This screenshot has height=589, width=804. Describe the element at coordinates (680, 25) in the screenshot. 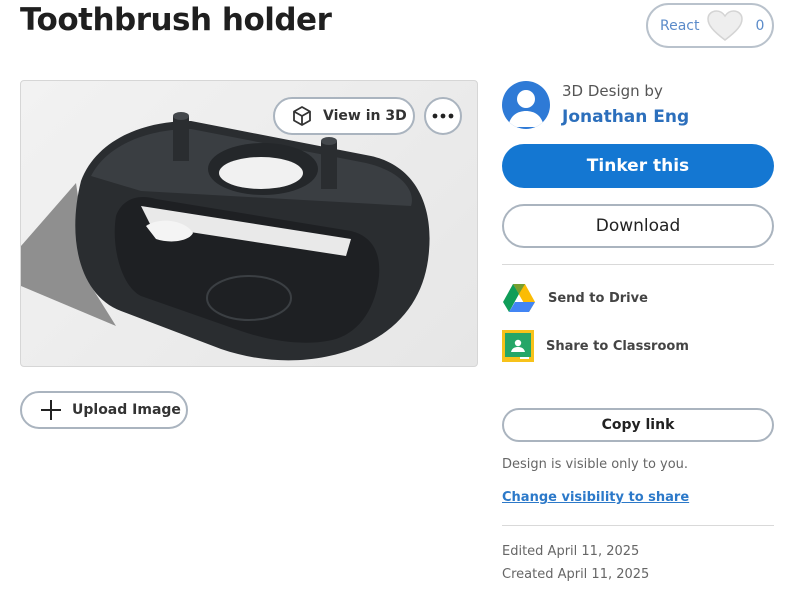

I see `react-label: React` at that location.